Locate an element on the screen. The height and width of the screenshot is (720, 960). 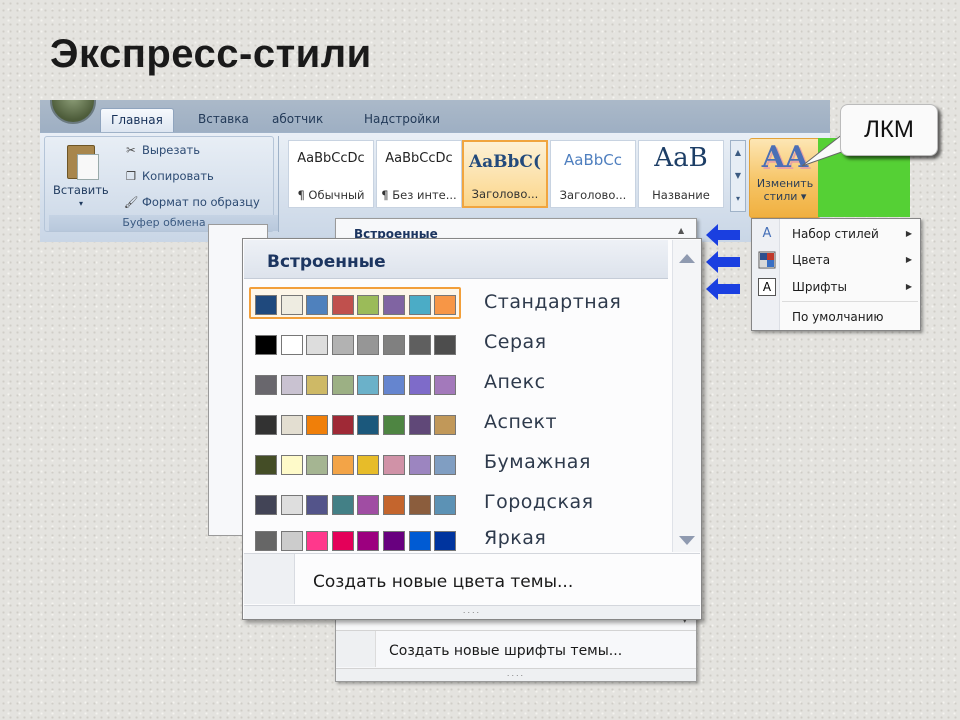
gallery-scrollbar: ▲ ▼ ▾ is located at coordinates (738, 176).